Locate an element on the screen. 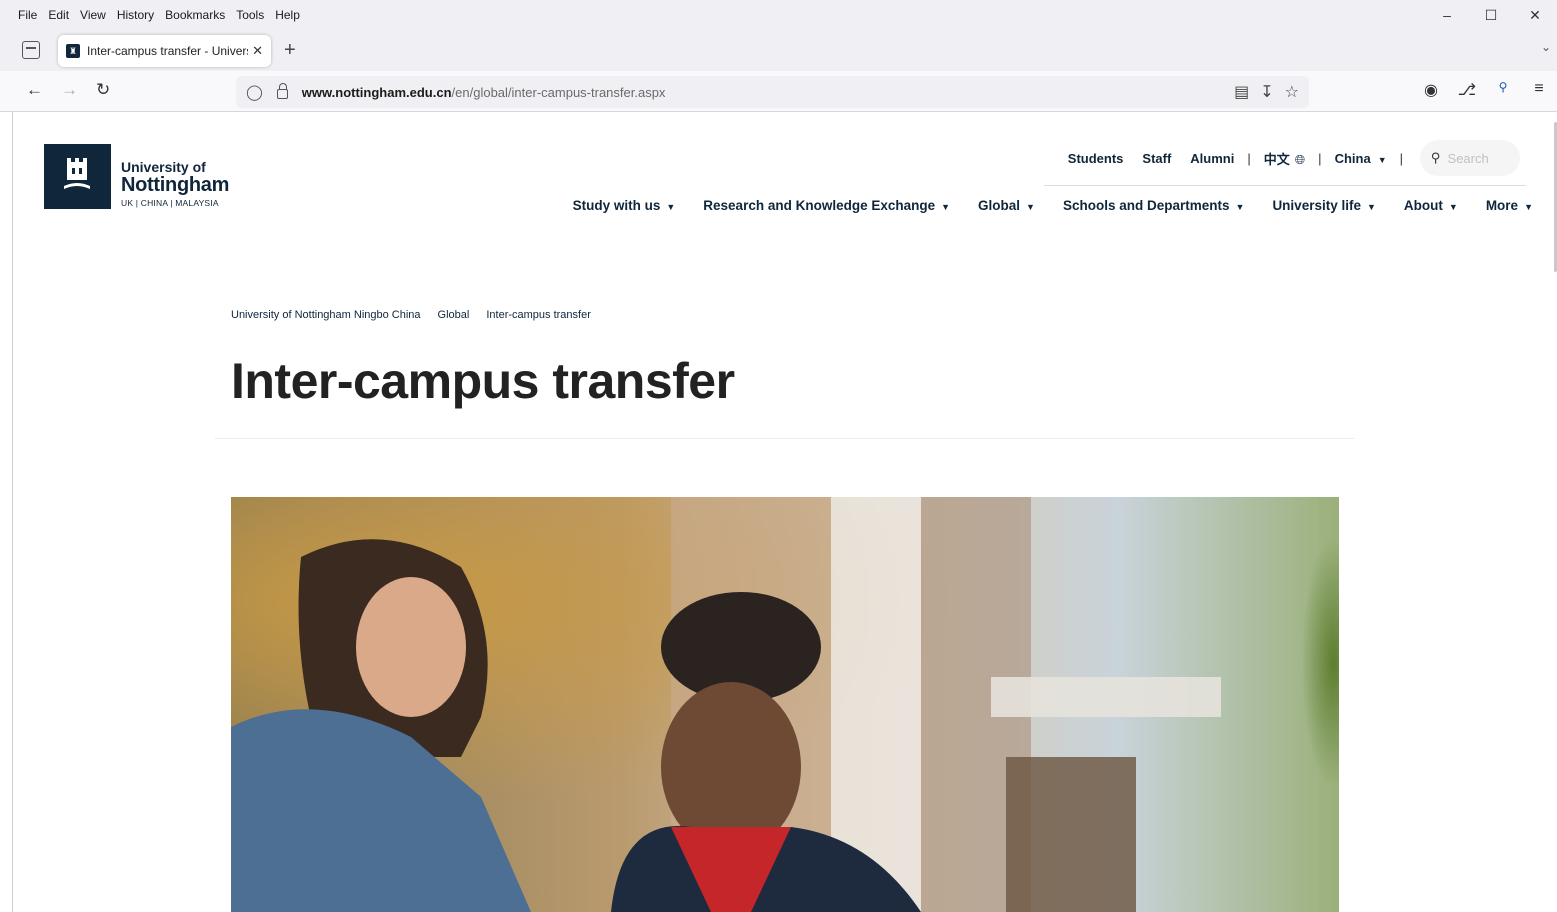  menu-help: Help is located at coordinates (288, 15).